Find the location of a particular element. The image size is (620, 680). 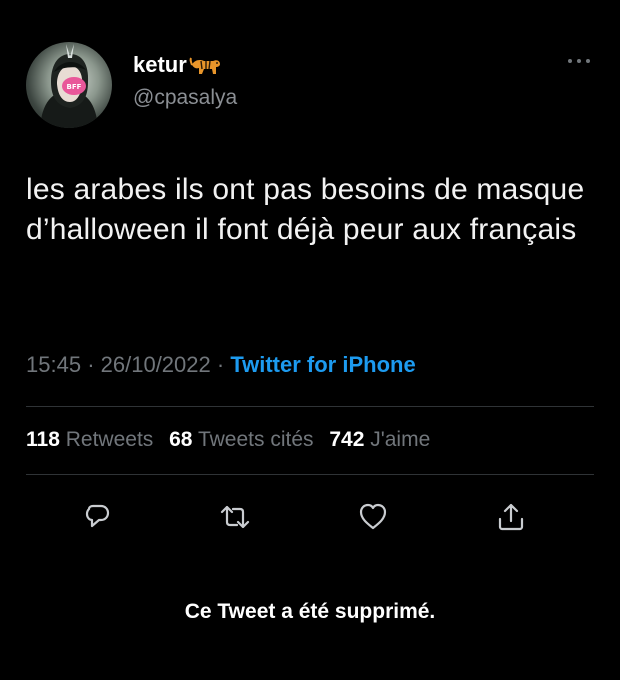

more-options-icon is located at coordinates (579, 61).